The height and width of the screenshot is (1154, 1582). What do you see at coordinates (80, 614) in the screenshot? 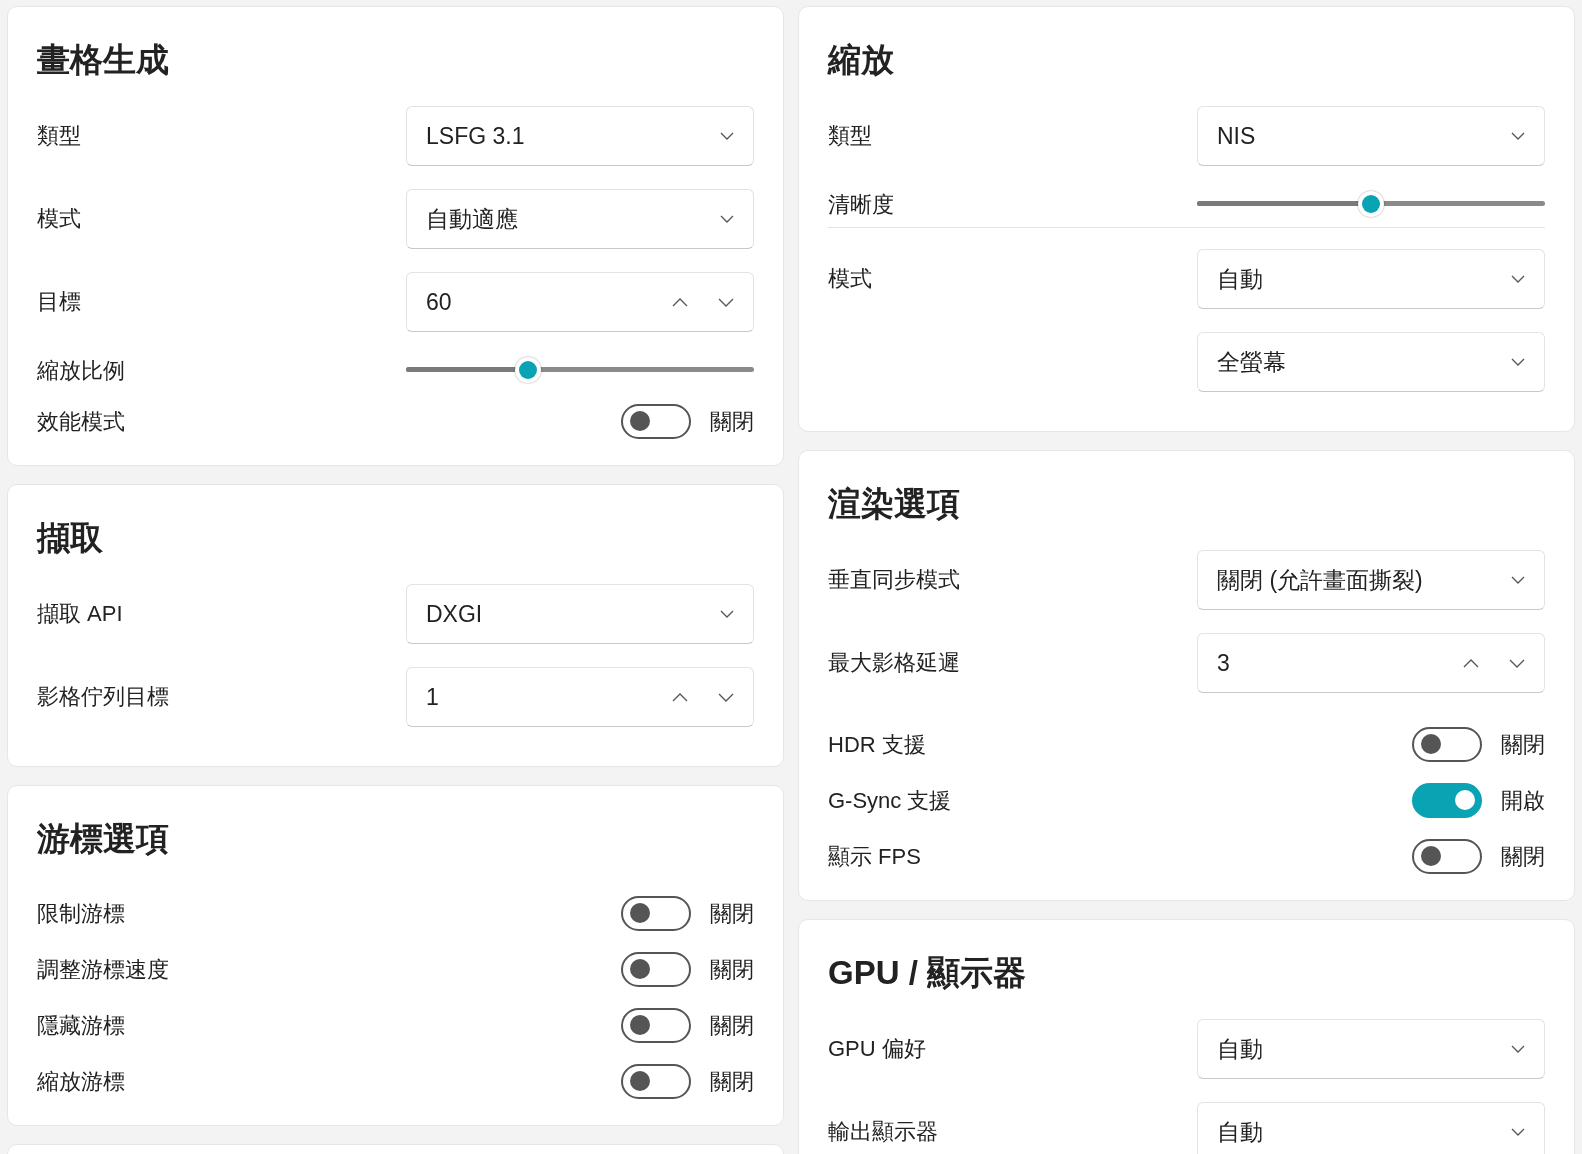
I see `setting-label: 擷取 API` at bounding box center [80, 614].